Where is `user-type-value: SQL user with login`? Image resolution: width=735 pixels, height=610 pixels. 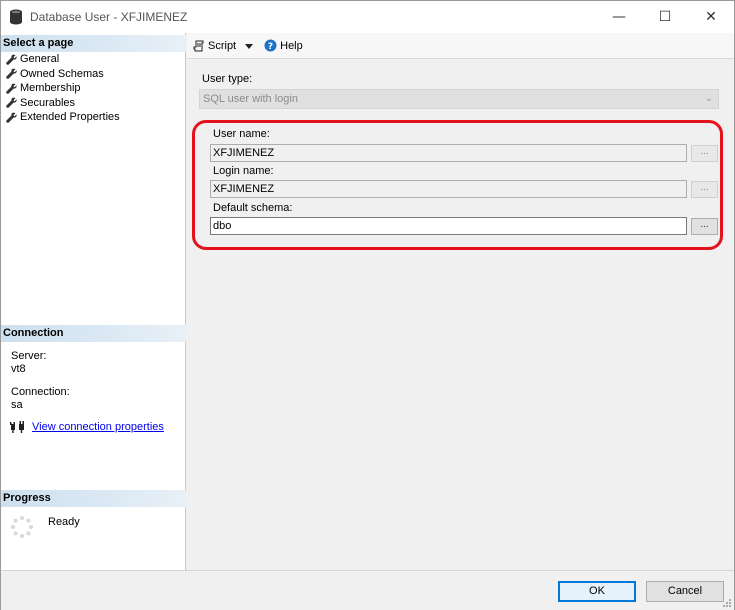
user-type-value: SQL user with login is located at coordinates (250, 99).